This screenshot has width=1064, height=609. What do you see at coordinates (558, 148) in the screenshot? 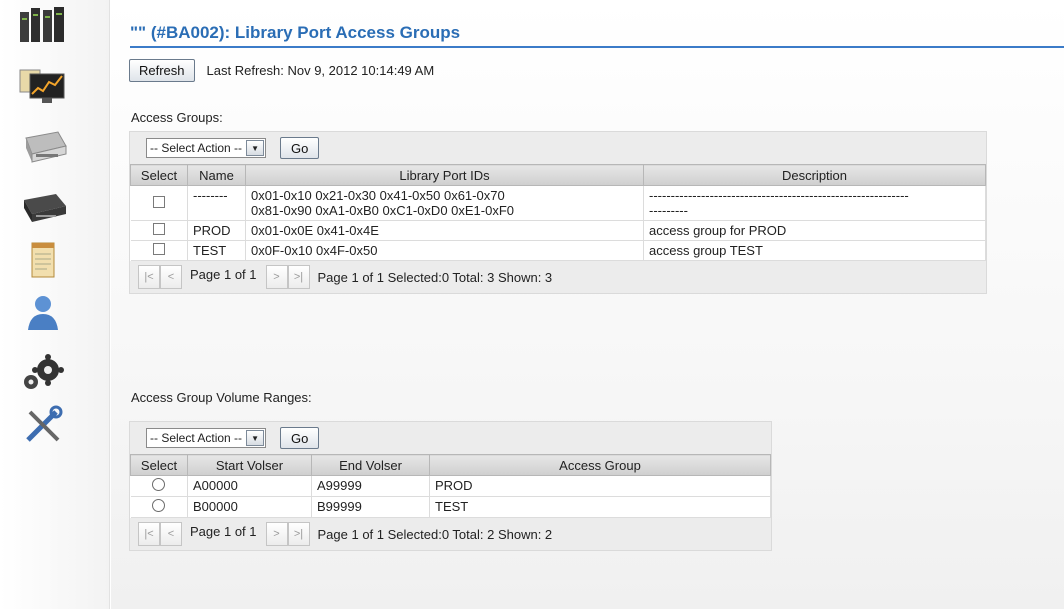
I see `access-groups-toolbar: -- Select Action -- ▼ Go` at bounding box center [558, 148].